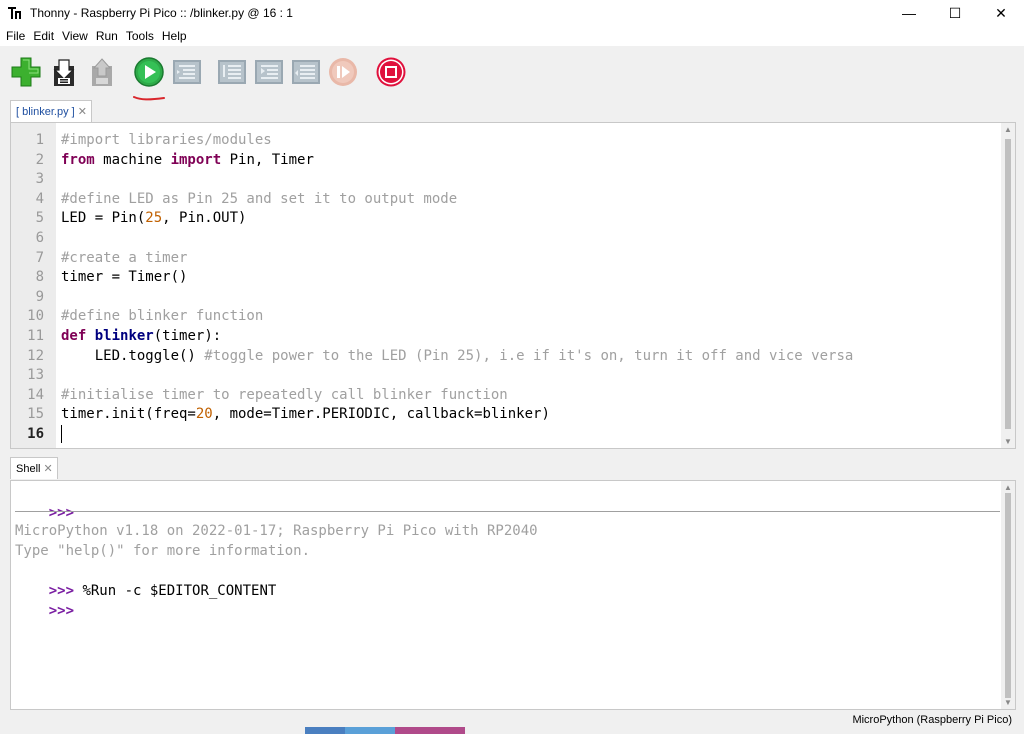 This screenshot has height=734, width=1024. What do you see at coordinates (35, 433) in the screenshot?
I see `line-number: 16` at bounding box center [35, 433].